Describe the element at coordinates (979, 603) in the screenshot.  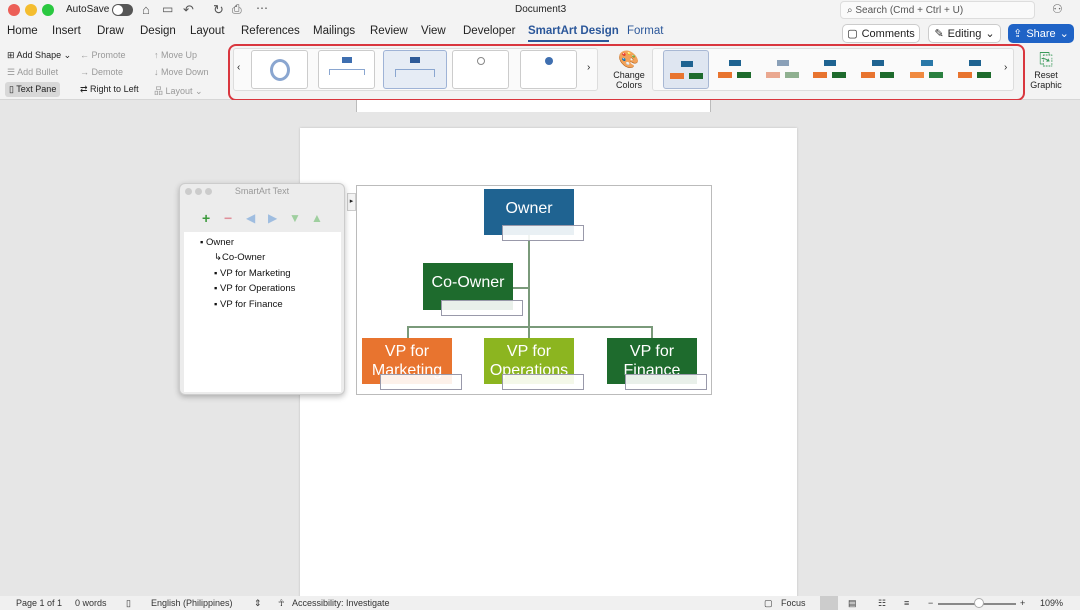
I see `zoom-slider-thumb` at that location.